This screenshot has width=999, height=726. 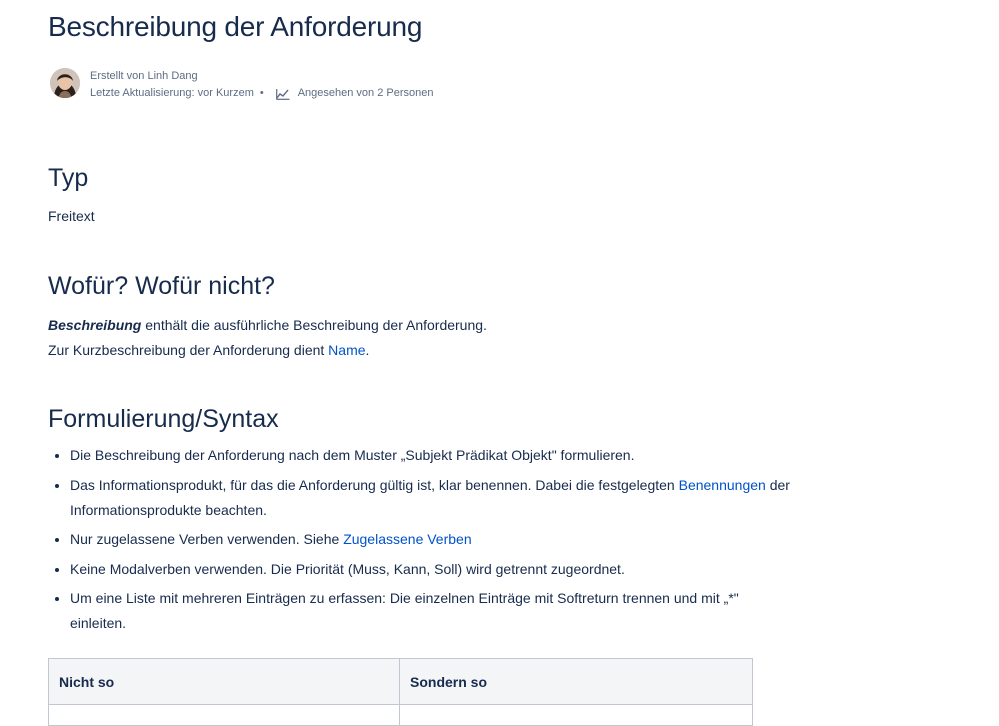 What do you see at coordinates (71, 216) in the screenshot?
I see `typ-text: Freitext` at bounding box center [71, 216].